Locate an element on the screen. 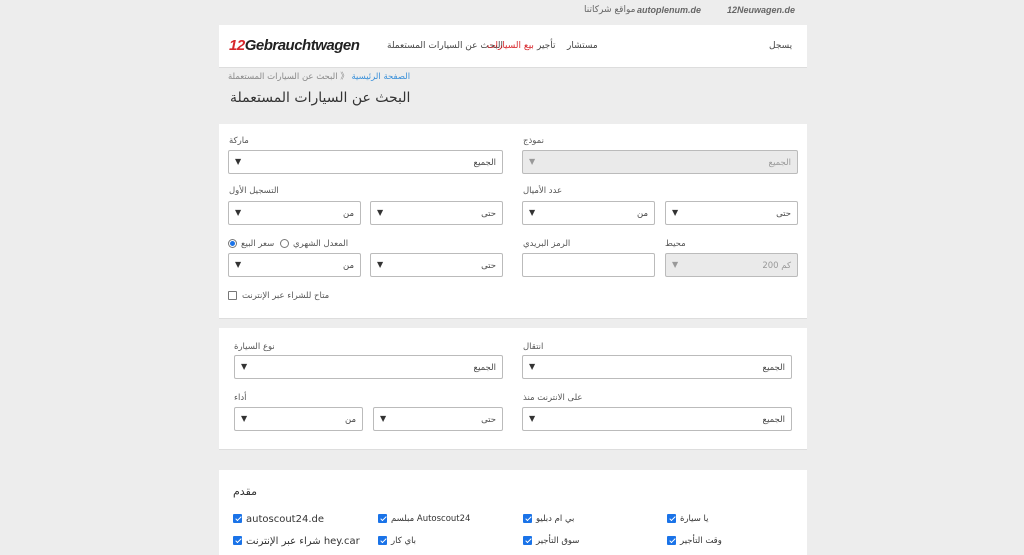  first-registration-to-select: حتى ▼ is located at coordinates (436, 213).